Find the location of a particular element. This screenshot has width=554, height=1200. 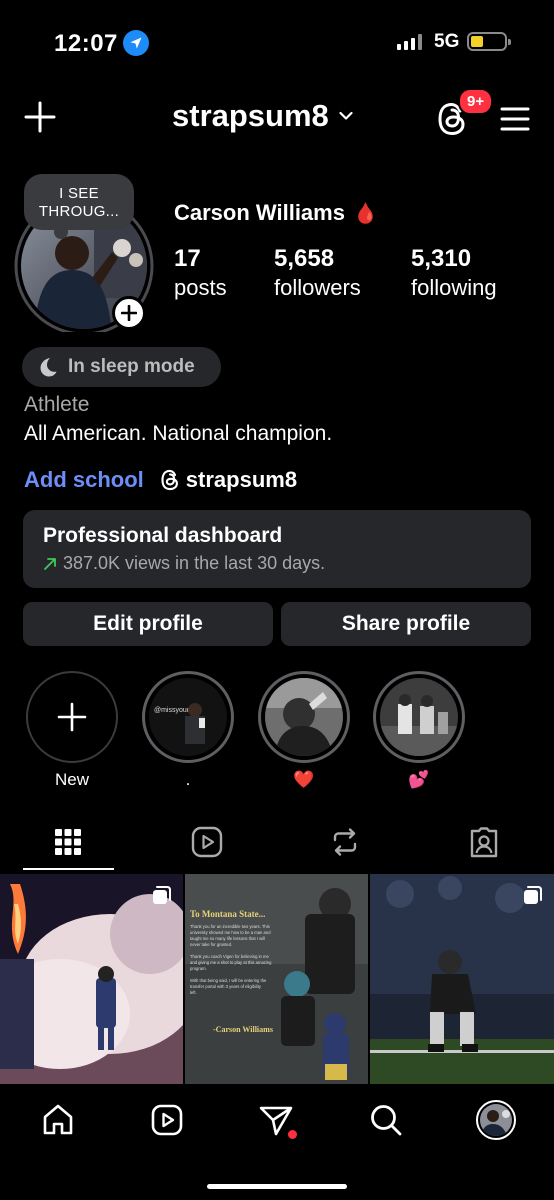

profile-bio: All American. National champion. is located at coordinates (178, 433).